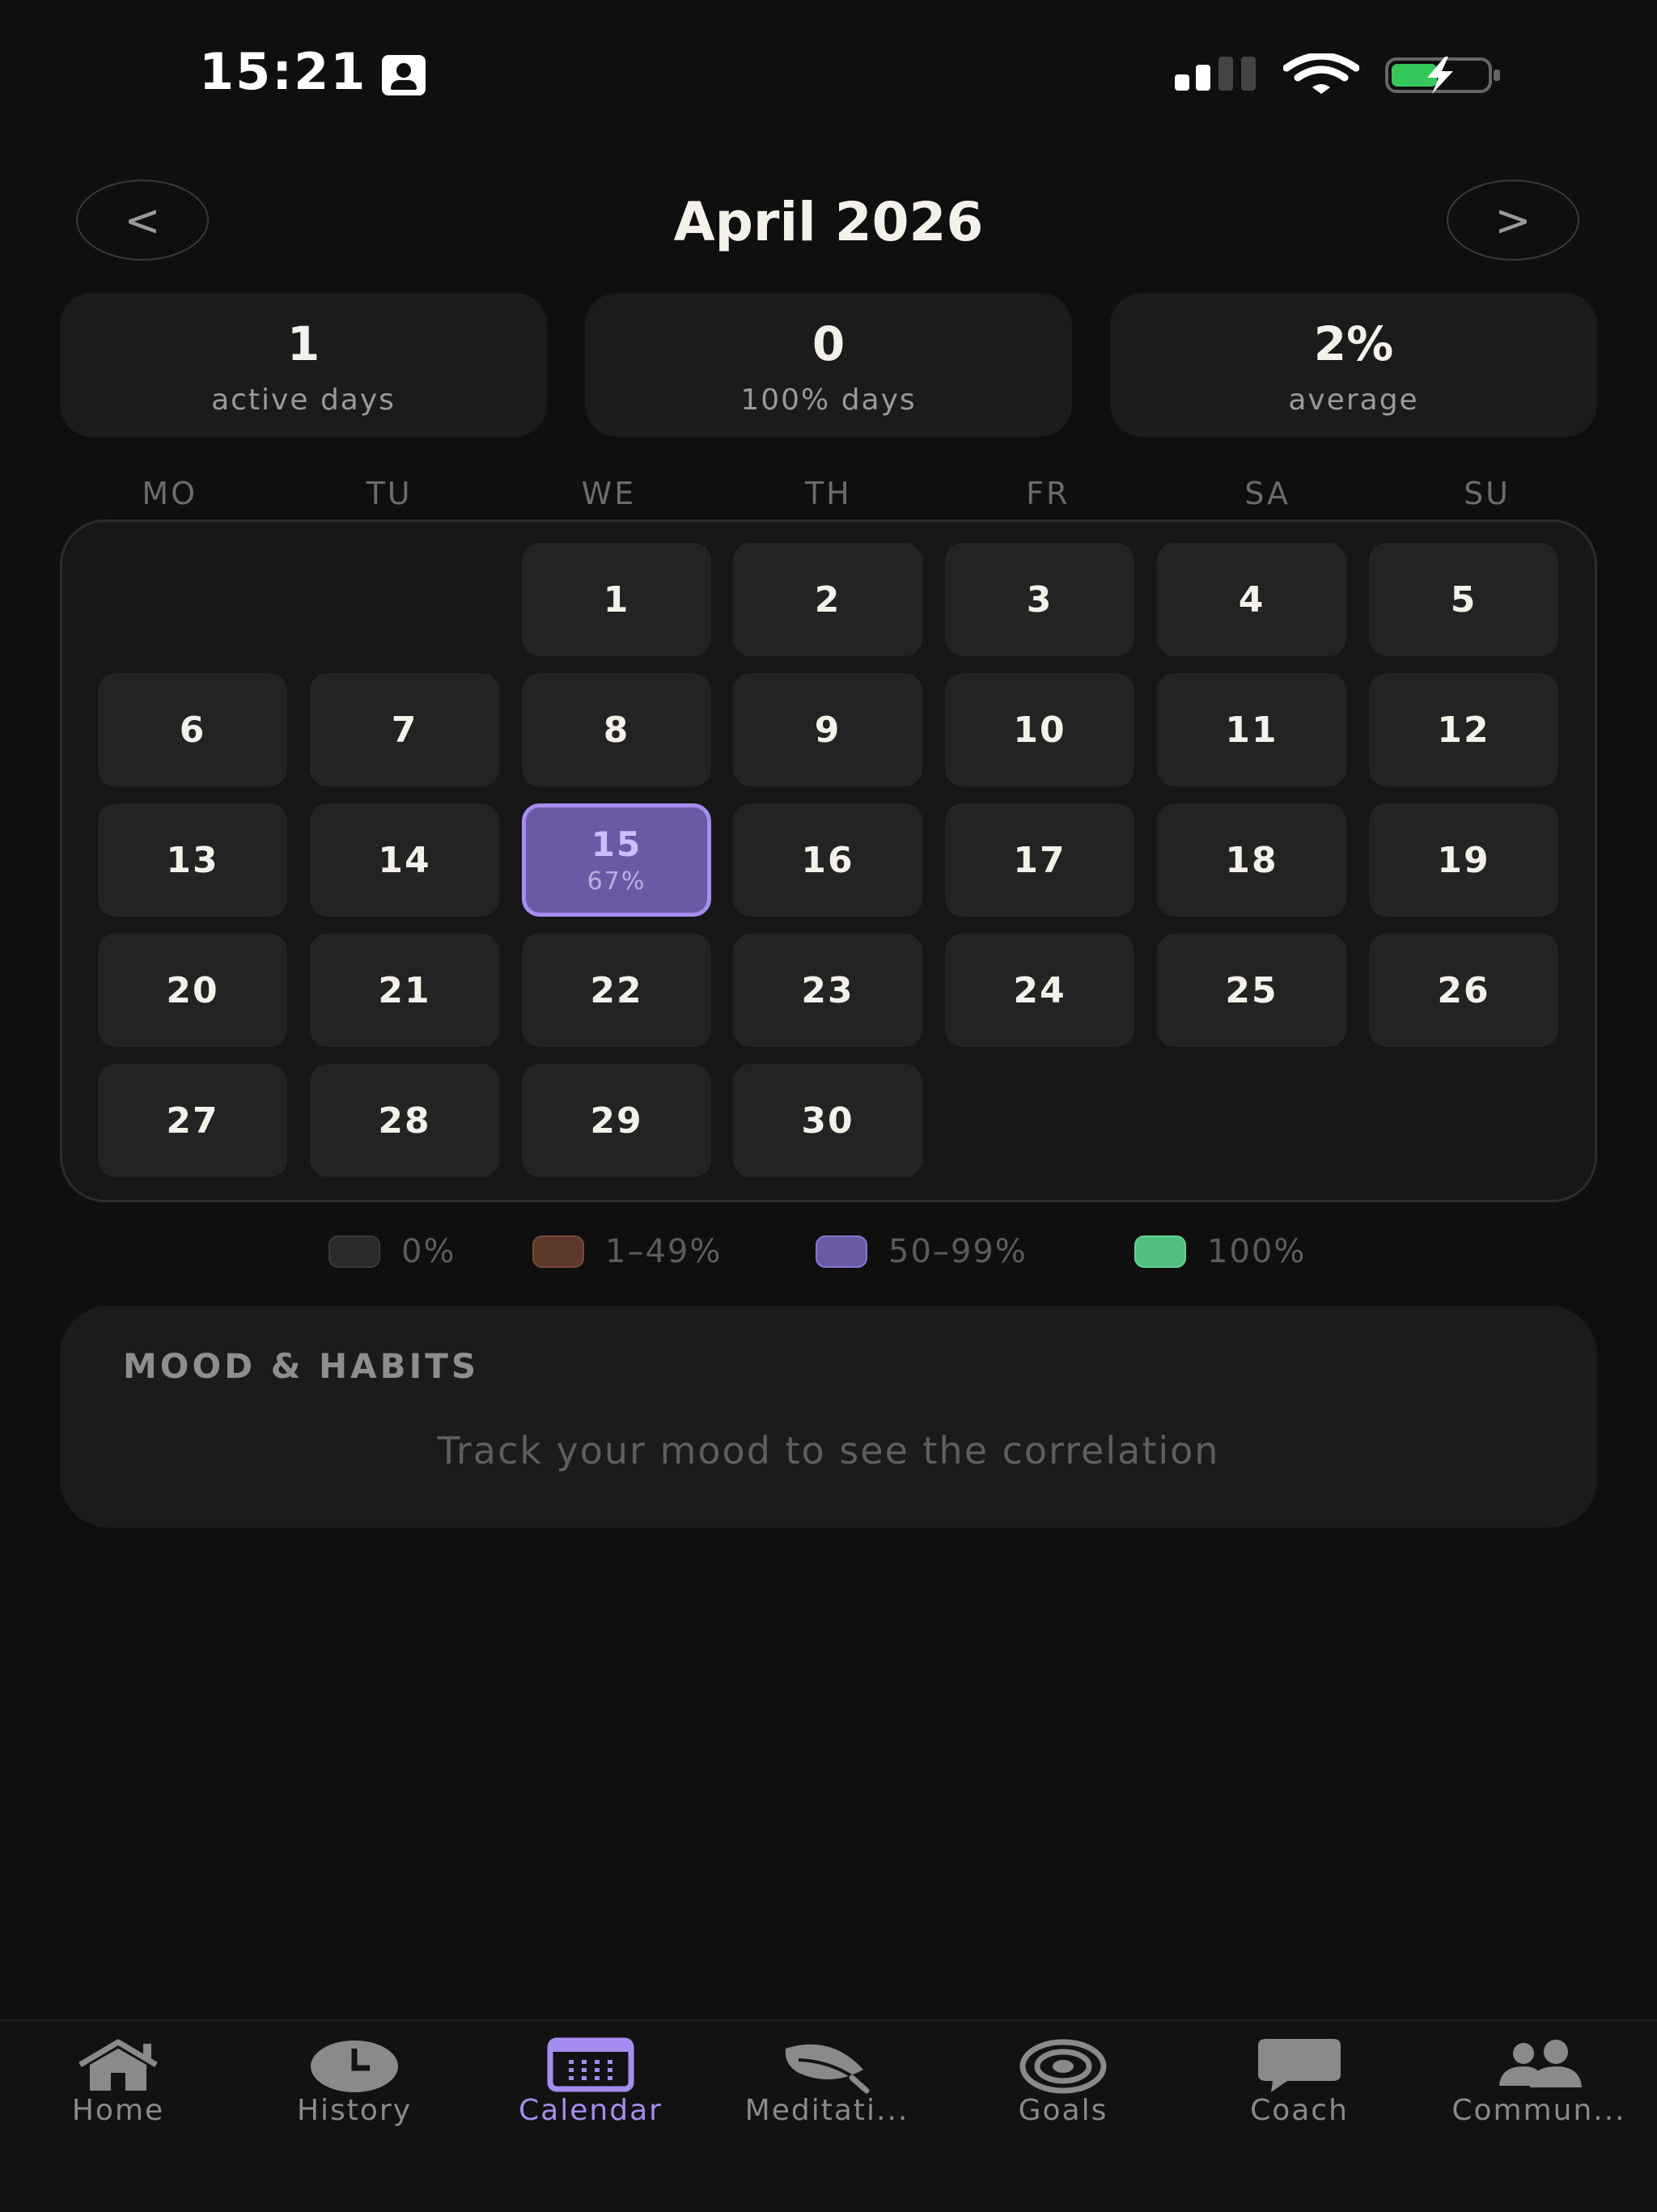  I want to click on calendar-day: 12, so click(1463, 729).